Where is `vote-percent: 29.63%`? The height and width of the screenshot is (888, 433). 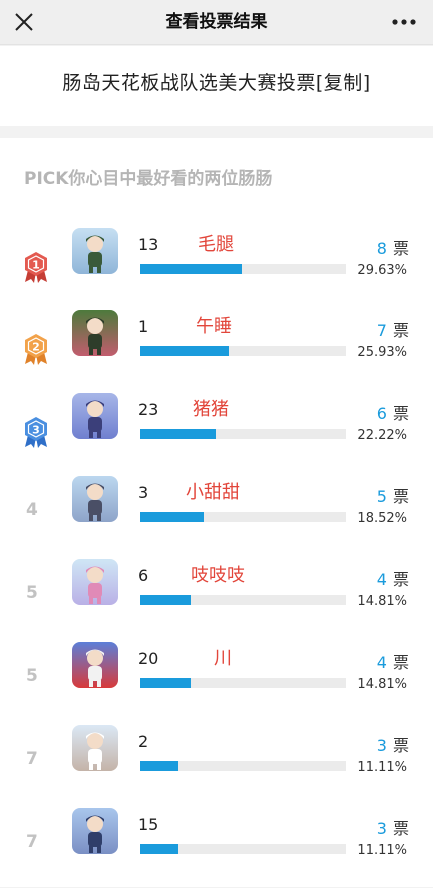 vote-percent: 29.63% is located at coordinates (382, 270).